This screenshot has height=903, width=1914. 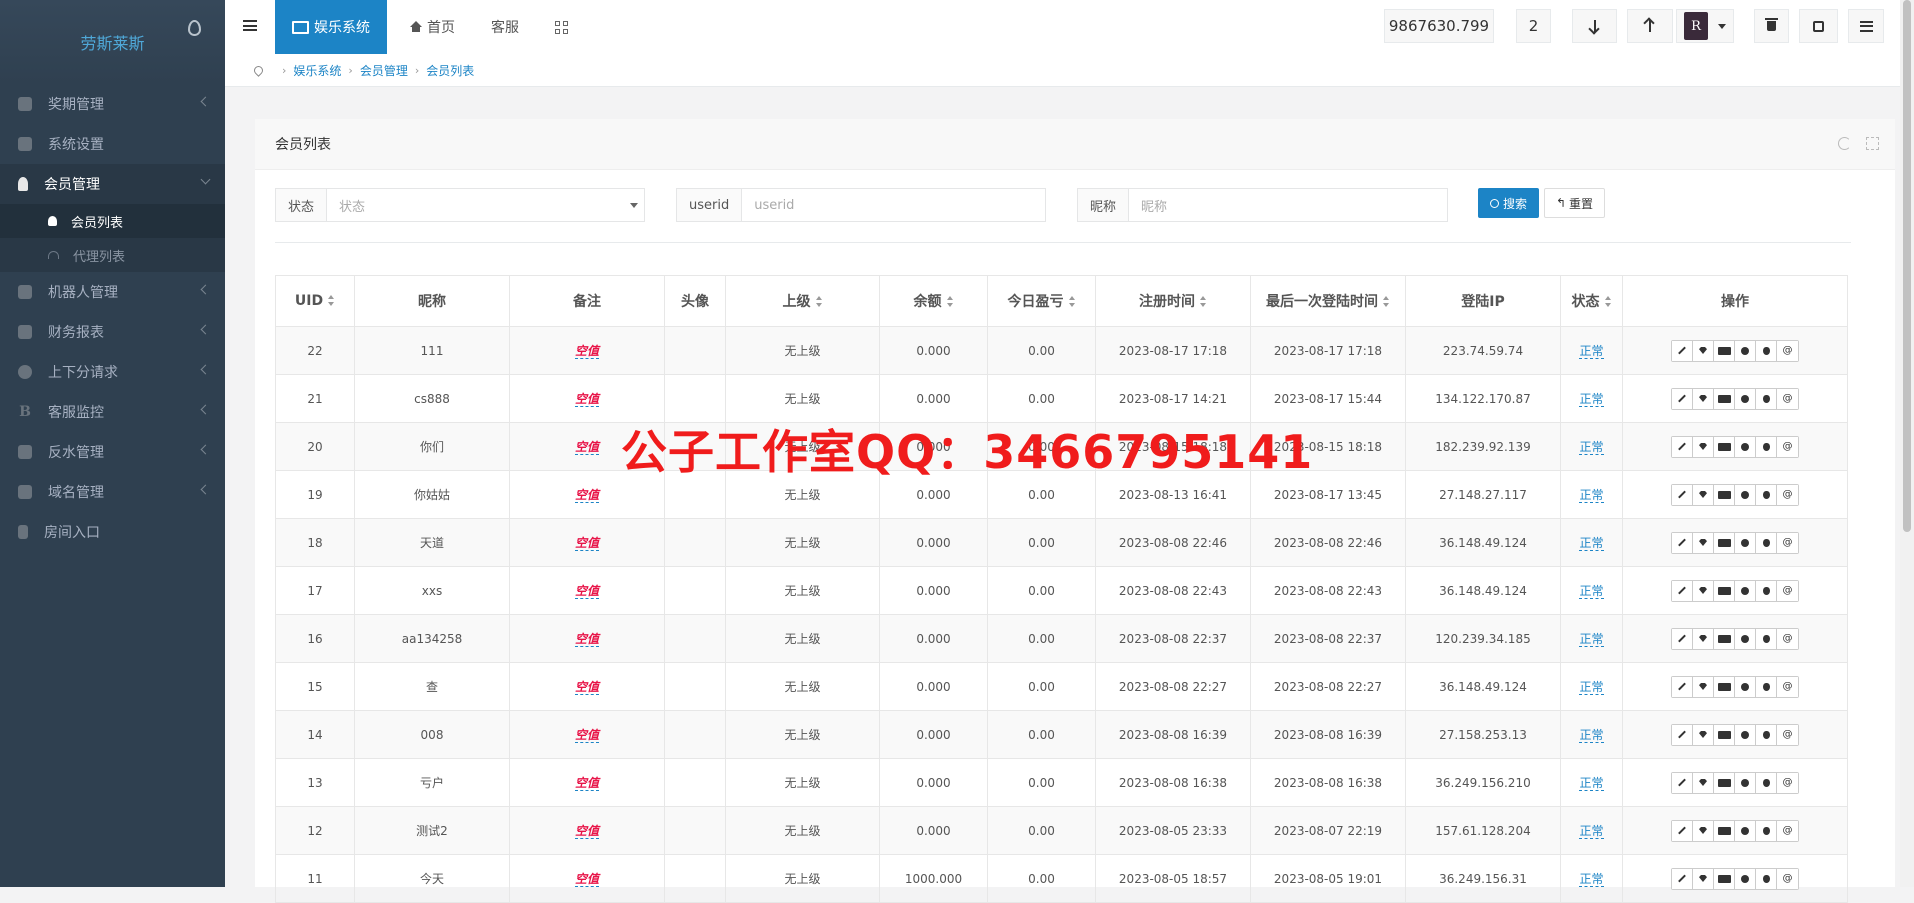 What do you see at coordinates (505, 27) in the screenshot?
I see `tab-service: 客服` at bounding box center [505, 27].